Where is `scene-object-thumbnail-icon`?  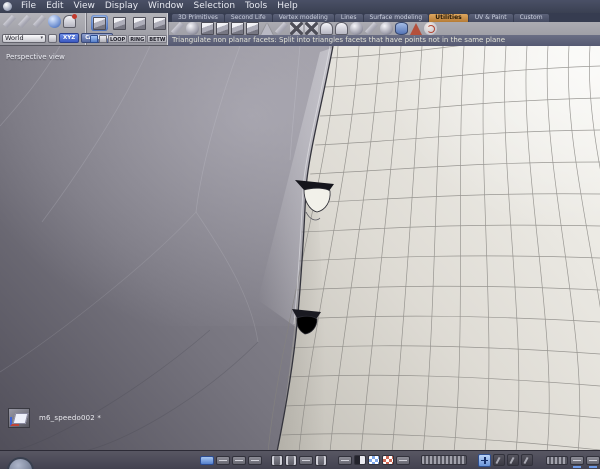
scene-object-thumbnail-icon is located at coordinates (19, 418).